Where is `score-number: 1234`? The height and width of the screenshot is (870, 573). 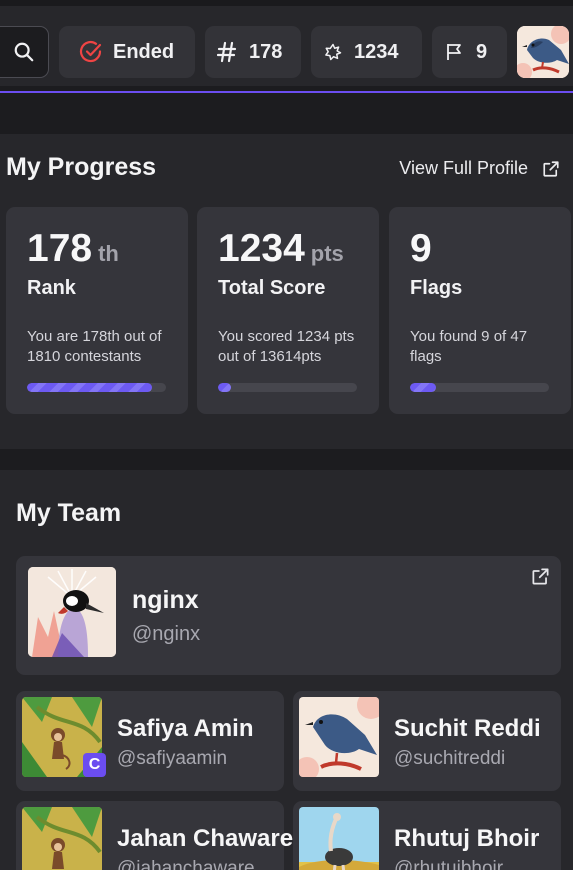
score-number: 1234 is located at coordinates (261, 248).